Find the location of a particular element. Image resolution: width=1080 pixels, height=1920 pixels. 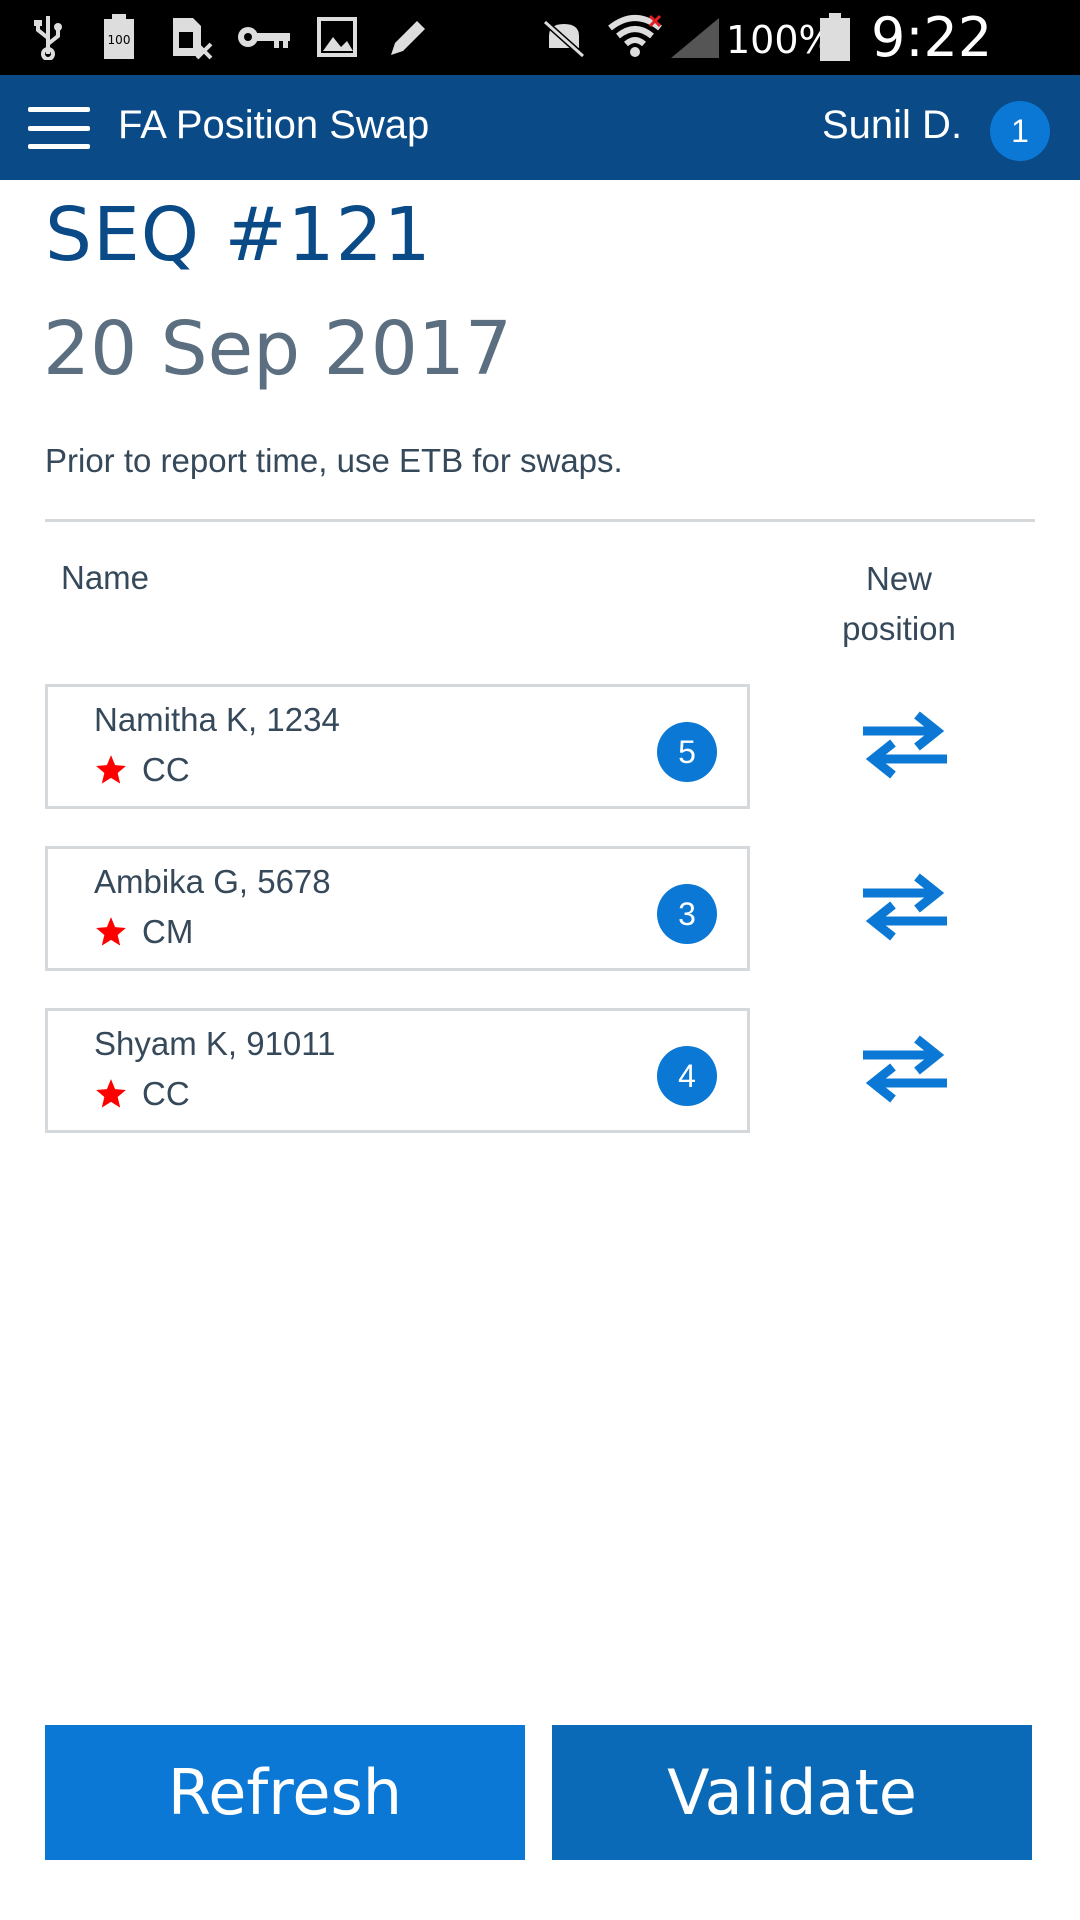

crew-name: Ambika G, 5678 is located at coordinates (212, 881).